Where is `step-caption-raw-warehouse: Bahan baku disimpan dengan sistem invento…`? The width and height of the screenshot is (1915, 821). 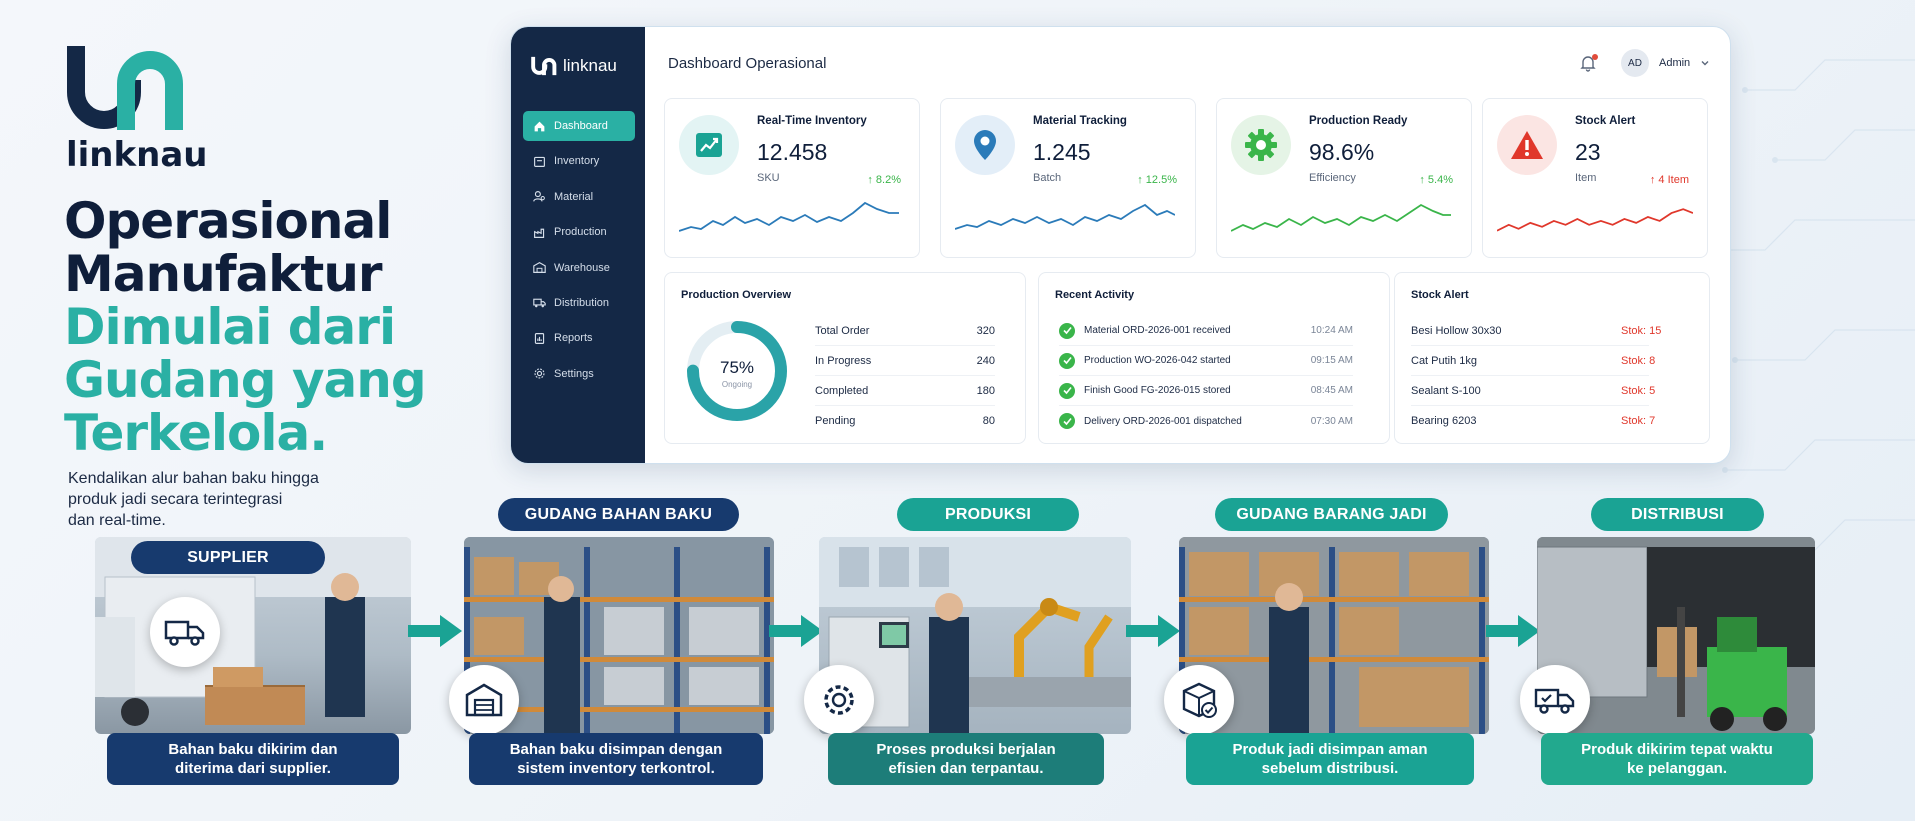 step-caption-raw-warehouse: Bahan baku disimpan dengan sistem invento… is located at coordinates (616, 759).